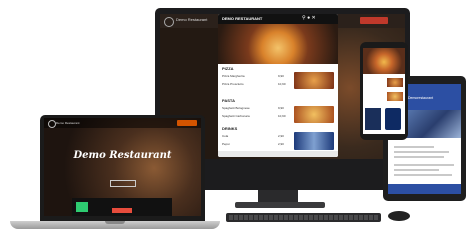 The width and height of the screenshot is (467, 240). What do you see at coordinates (123, 183) in the screenshot?
I see `hero-button` at bounding box center [123, 183].